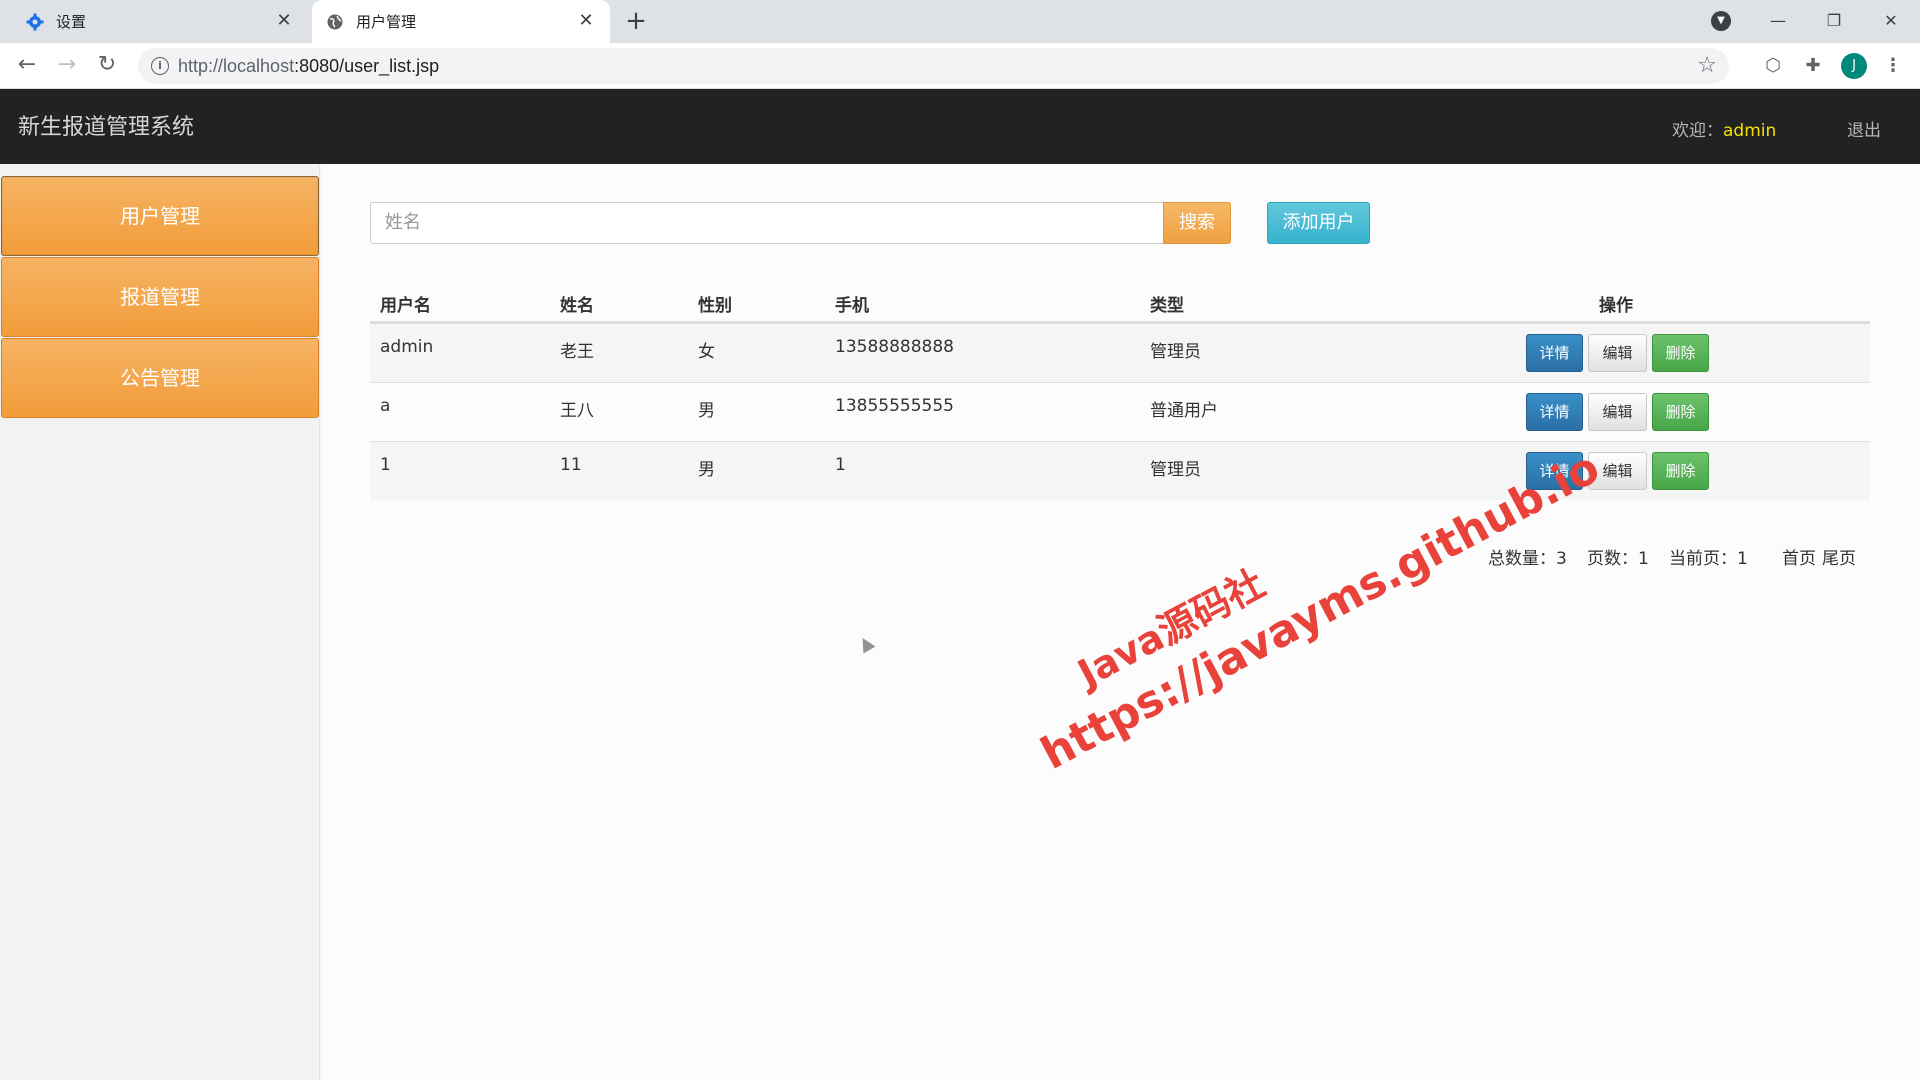 Image resolution: width=1920 pixels, height=1080 pixels. What do you see at coordinates (1318, 223) in the screenshot?
I see `add-user-button: 添加用户` at bounding box center [1318, 223].